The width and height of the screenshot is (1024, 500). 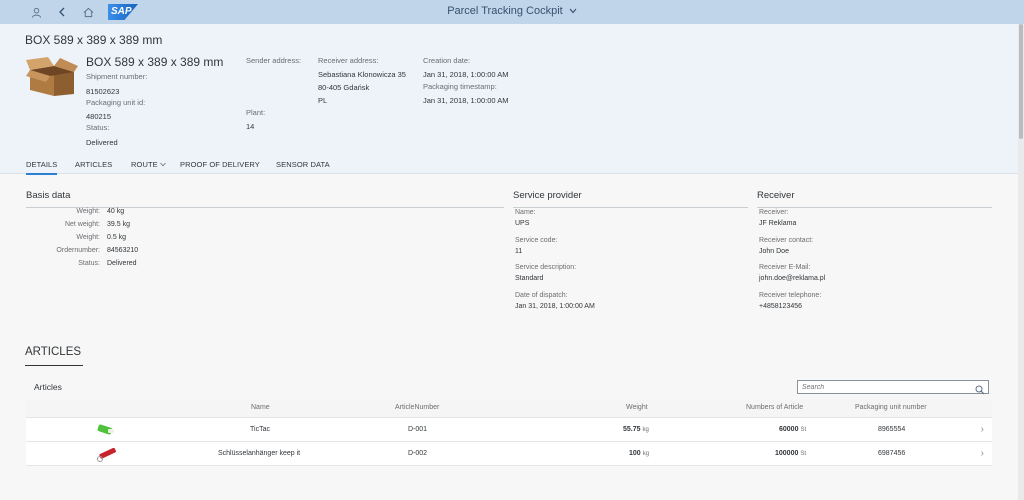 I want to click on status-value: Delivered, so click(x=102, y=142).